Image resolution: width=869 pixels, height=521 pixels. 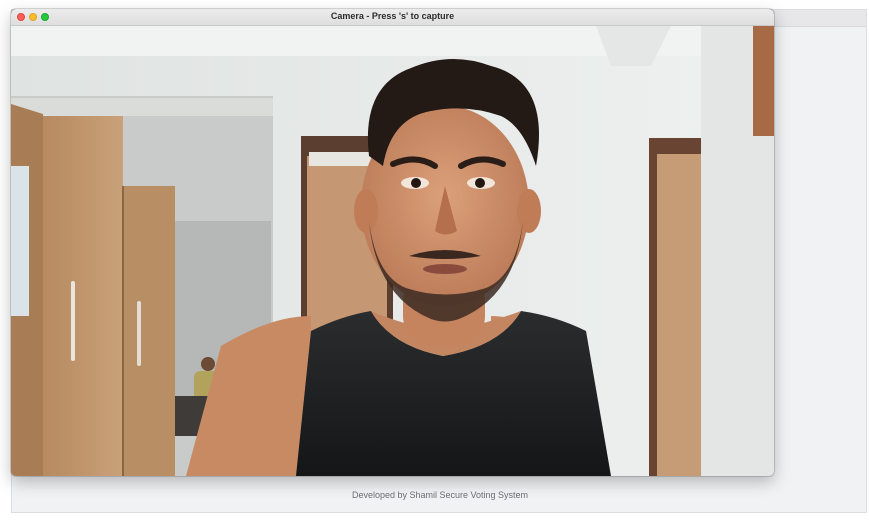 What do you see at coordinates (344, 159) in the screenshot?
I see `door-left-light` at bounding box center [344, 159].